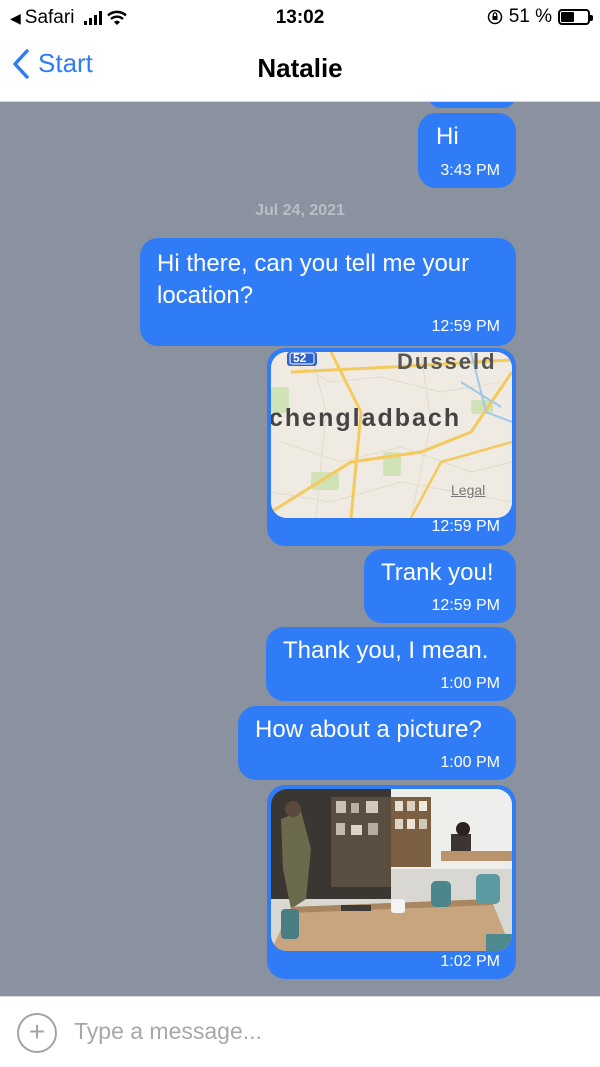 The height and width of the screenshot is (1067, 600). I want to click on message-bubble-cut, so click(472, 105).